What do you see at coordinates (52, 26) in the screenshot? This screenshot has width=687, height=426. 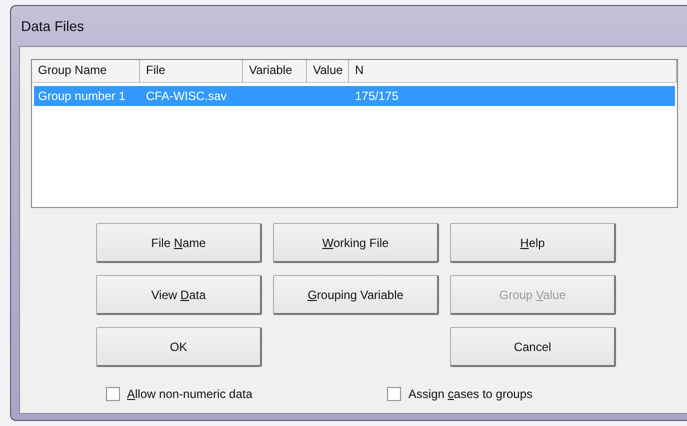 I see `window-title: Data Files` at bounding box center [52, 26].